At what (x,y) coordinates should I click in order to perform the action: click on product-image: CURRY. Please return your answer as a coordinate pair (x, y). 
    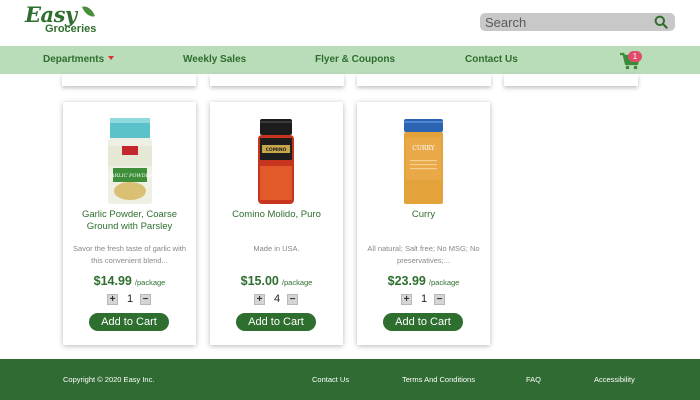
    Looking at the image, I should click on (423, 162).